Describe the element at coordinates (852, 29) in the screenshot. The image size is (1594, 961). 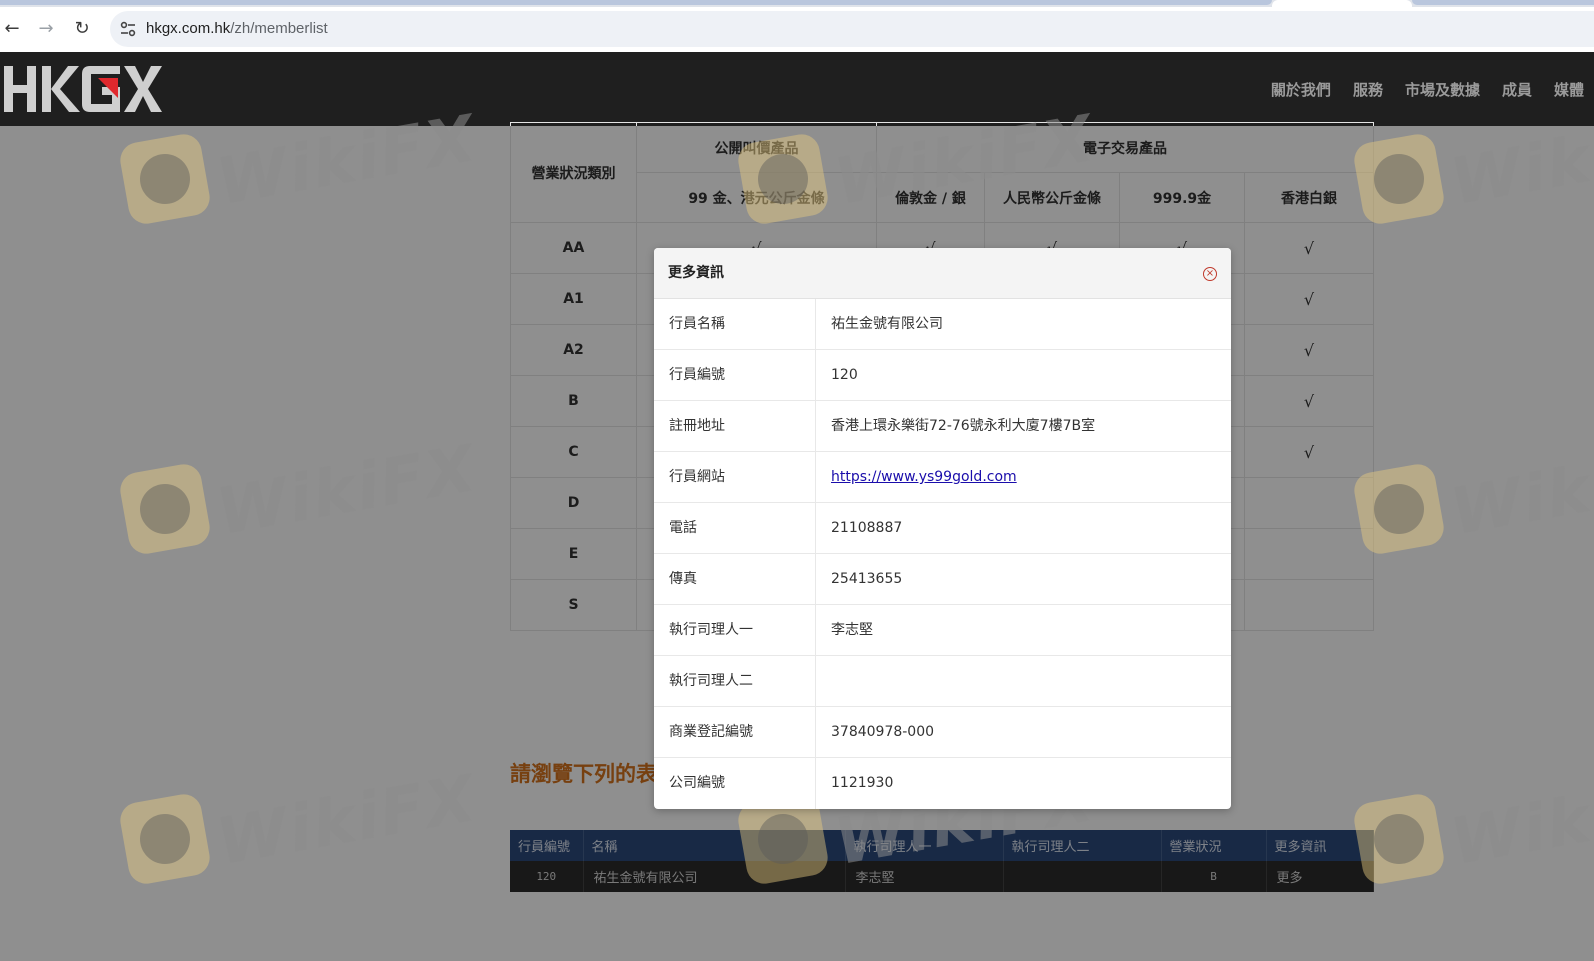
I see `url-omnibox: hkgx.com.hk/zh/memberlist` at that location.